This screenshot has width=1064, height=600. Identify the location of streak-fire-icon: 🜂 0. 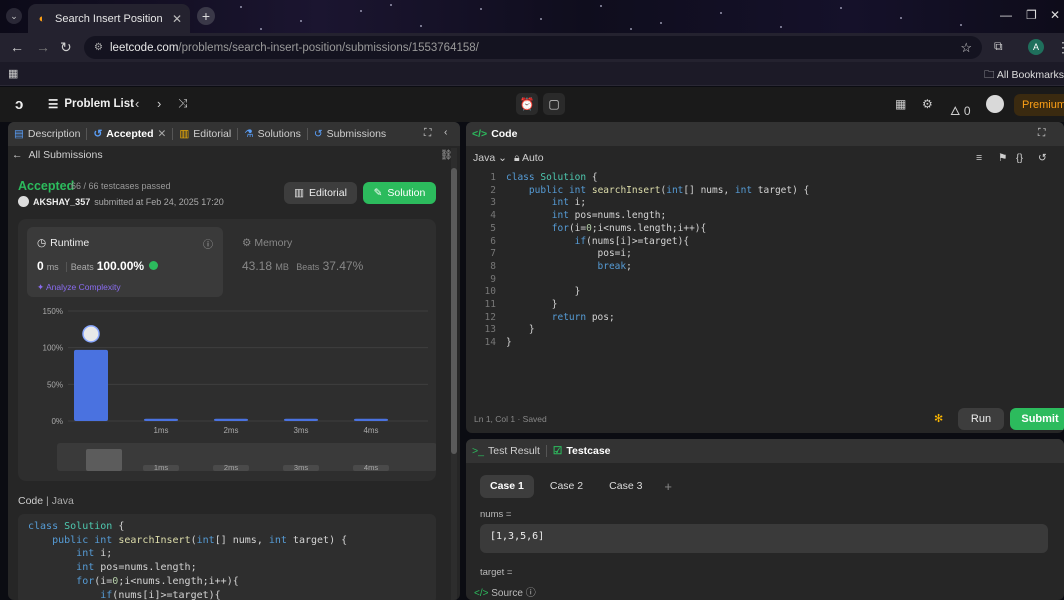
(960, 109).